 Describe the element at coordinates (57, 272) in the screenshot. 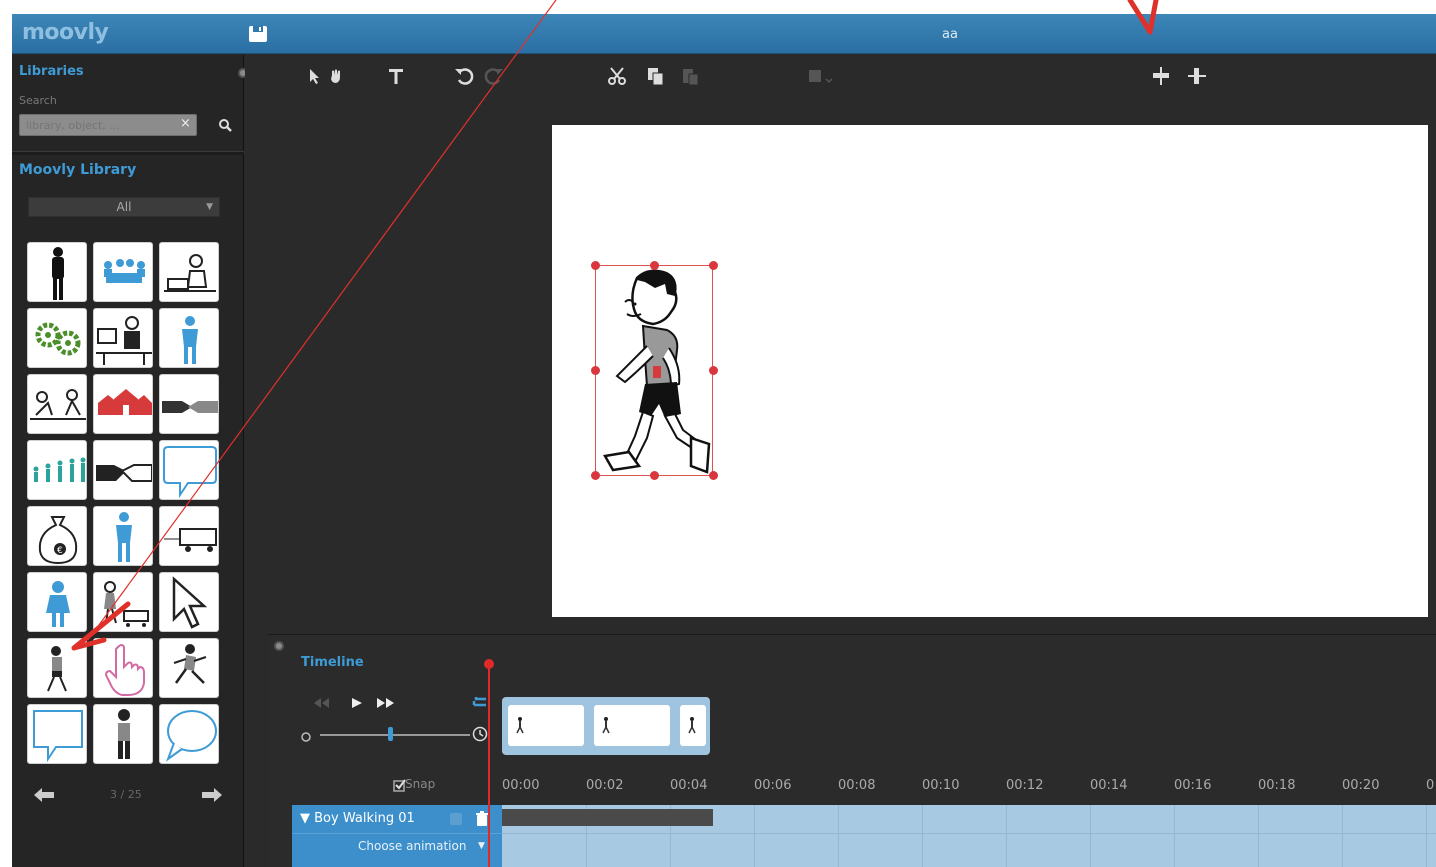

I see `asset-tile-silhouette-man` at that location.